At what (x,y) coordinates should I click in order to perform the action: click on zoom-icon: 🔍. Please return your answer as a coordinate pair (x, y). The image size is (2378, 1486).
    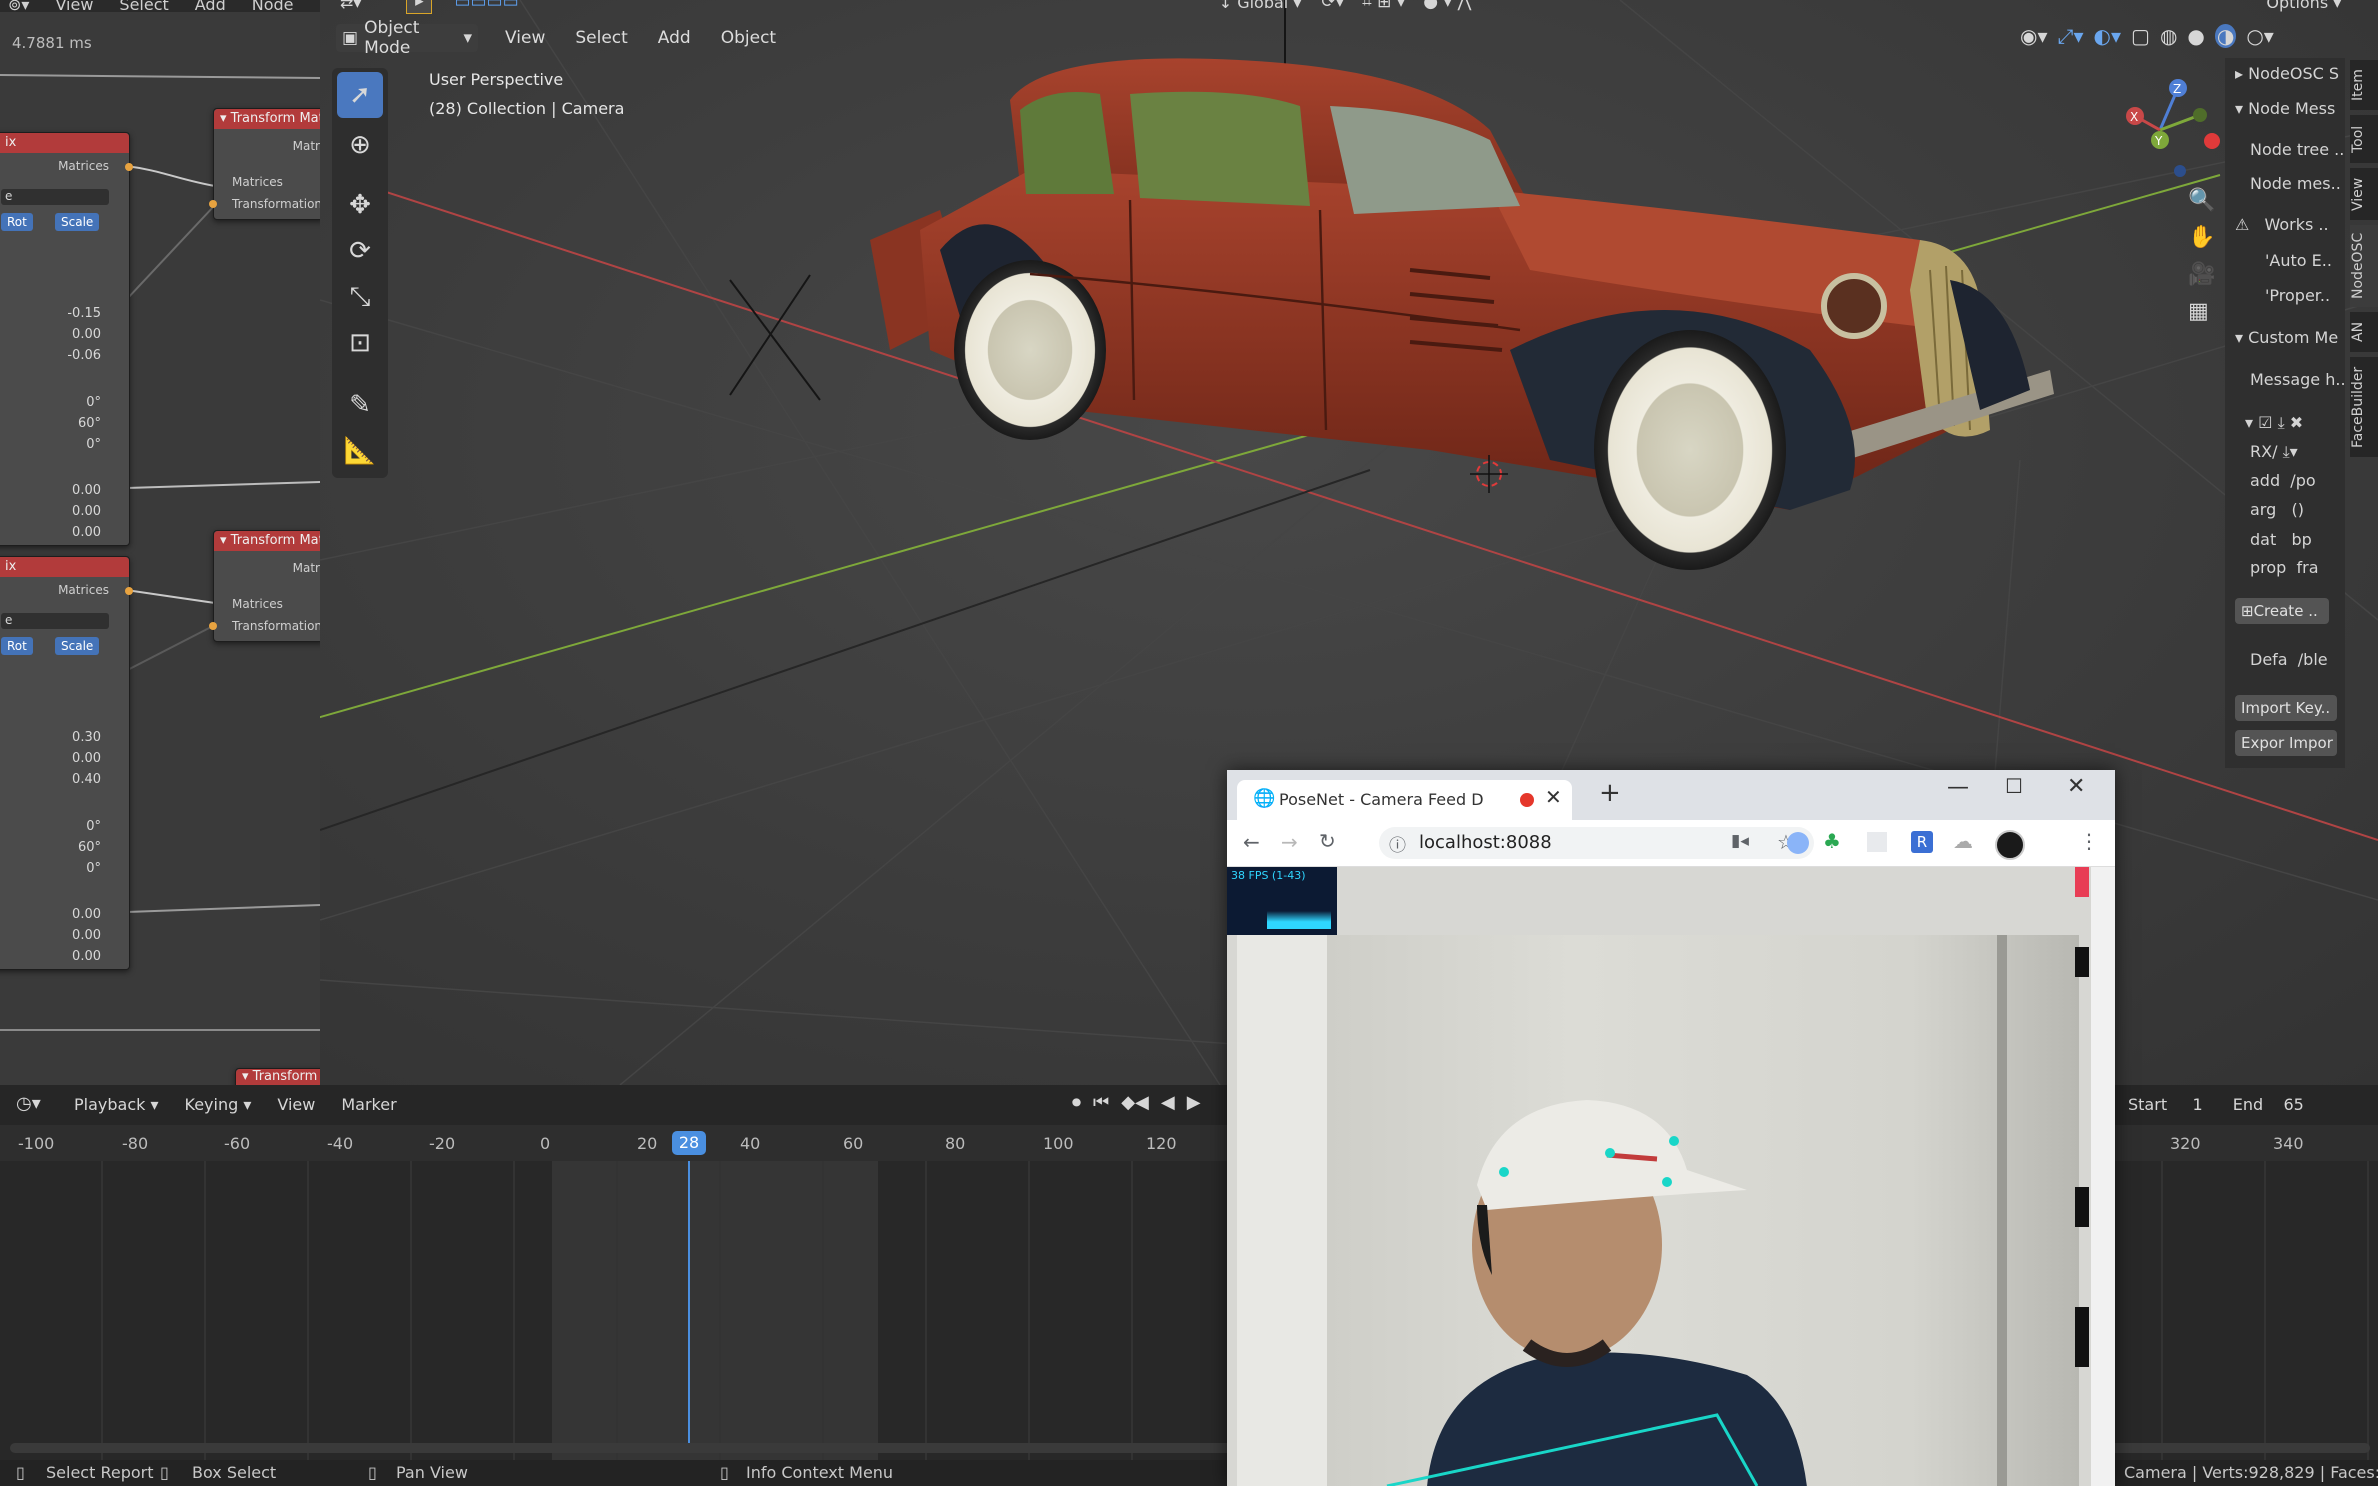
    Looking at the image, I should click on (2201, 200).